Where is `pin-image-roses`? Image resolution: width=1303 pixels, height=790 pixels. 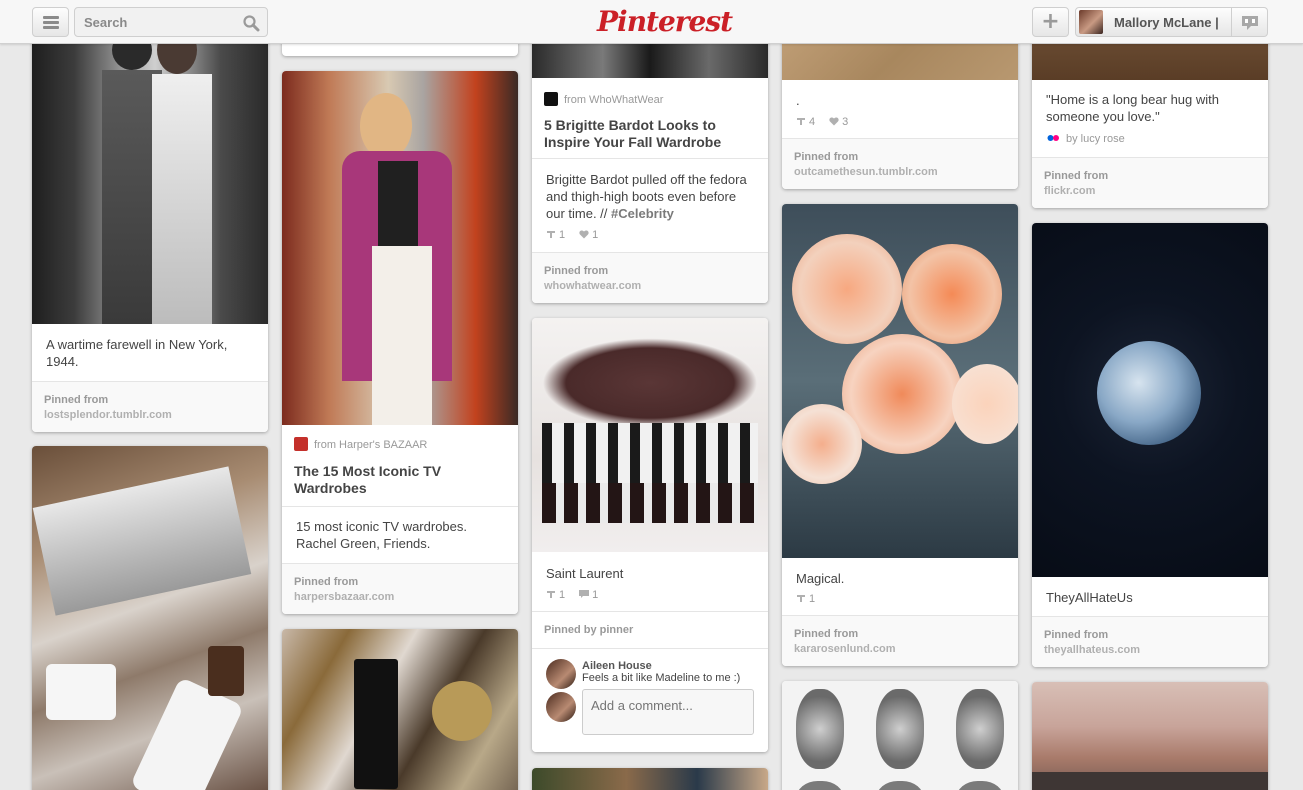 pin-image-roses is located at coordinates (900, 381).